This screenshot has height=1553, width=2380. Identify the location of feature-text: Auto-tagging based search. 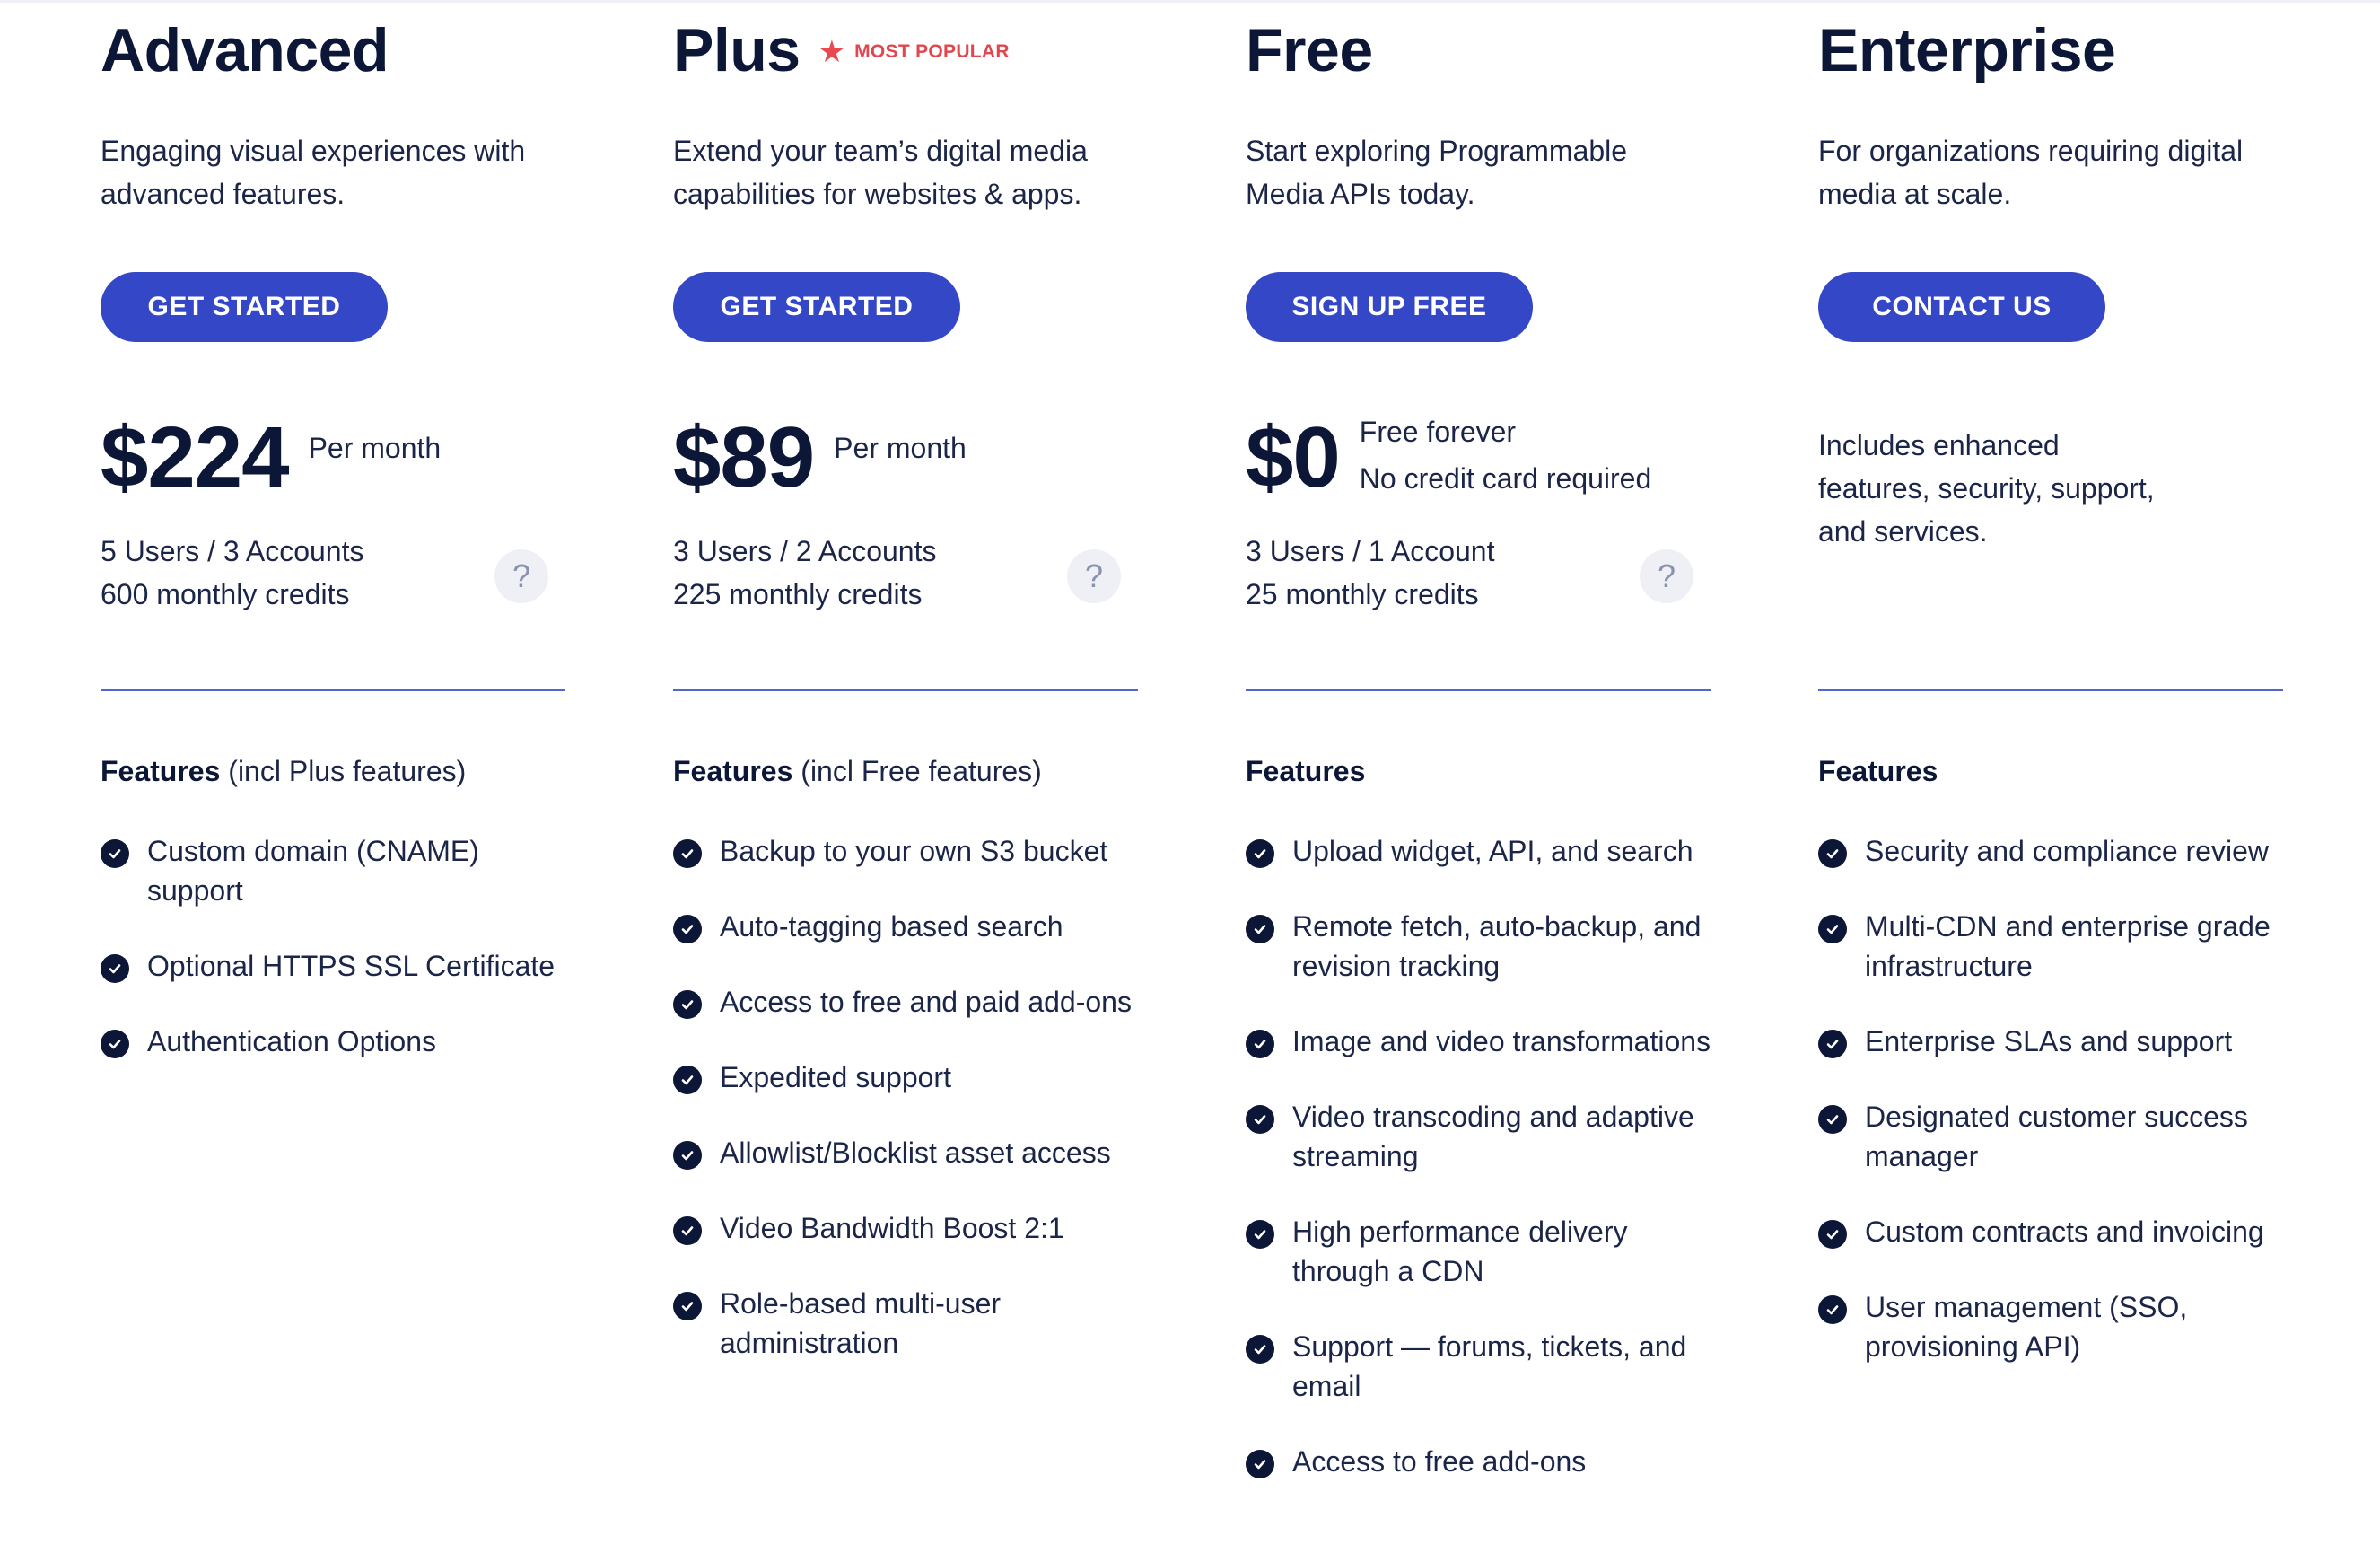
(892, 926).